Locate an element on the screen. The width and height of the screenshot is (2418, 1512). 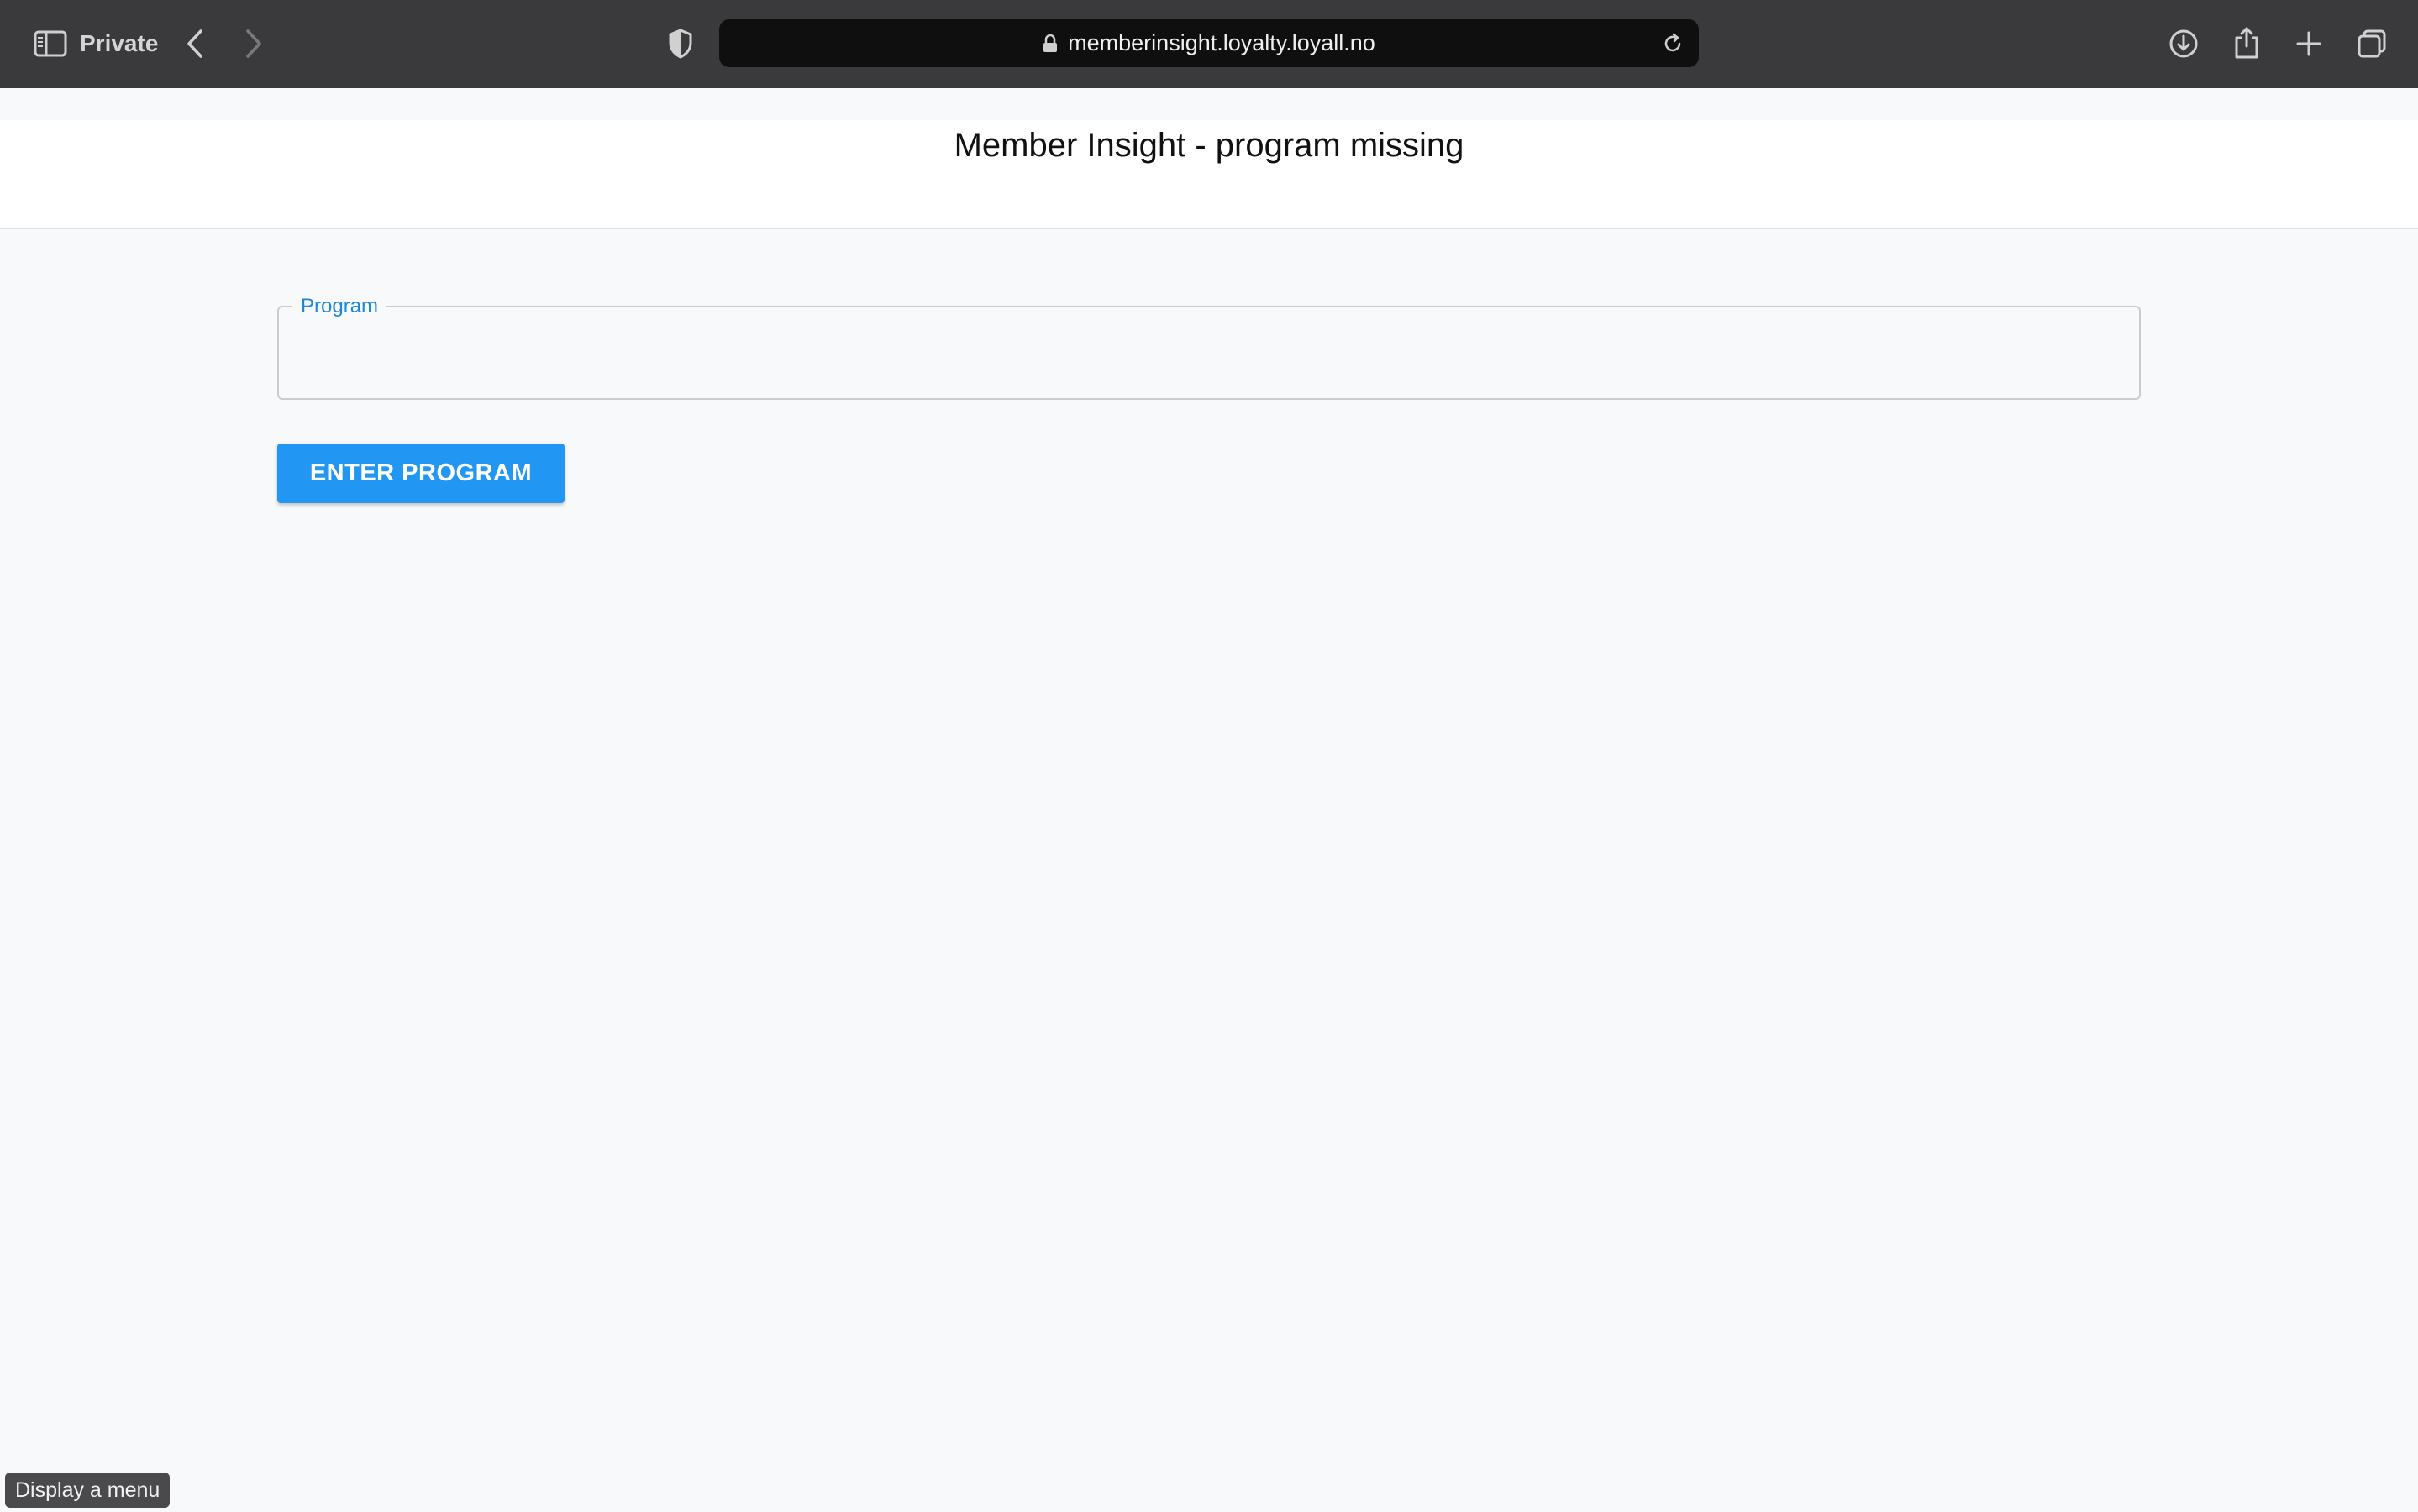
download-icon is located at coordinates (2183, 43).